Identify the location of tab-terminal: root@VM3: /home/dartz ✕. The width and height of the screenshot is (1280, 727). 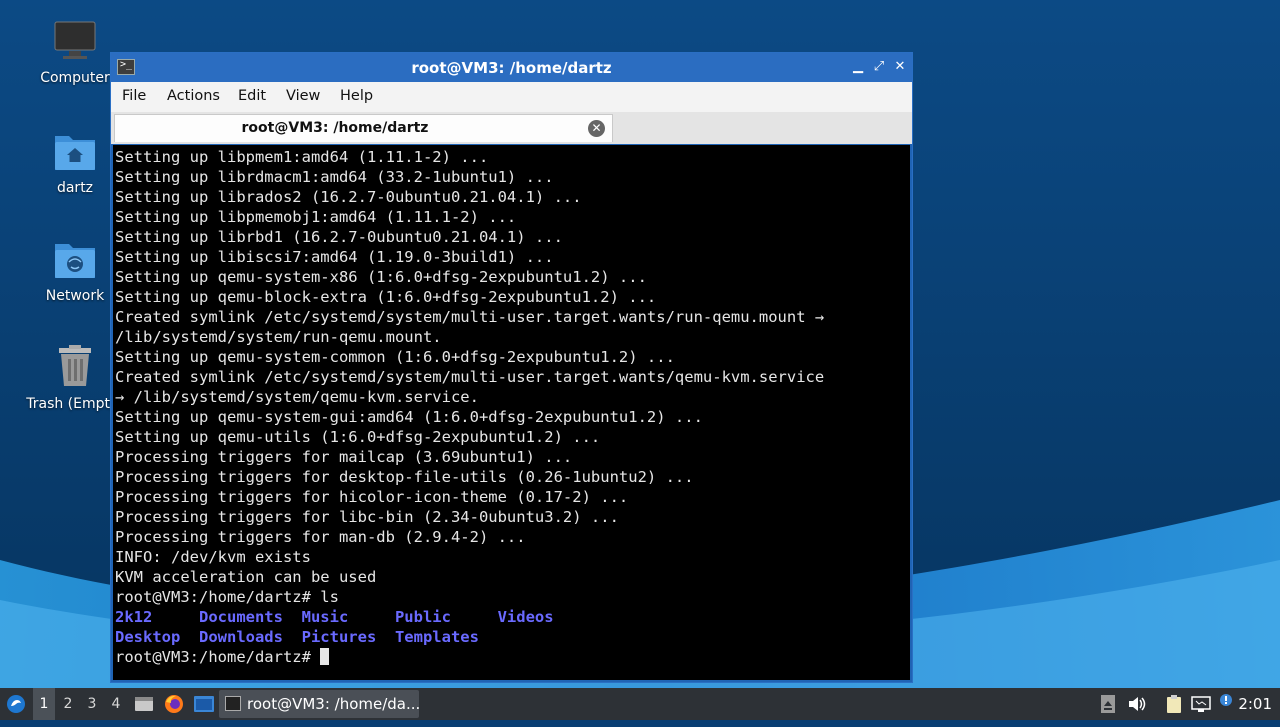
(363, 128).